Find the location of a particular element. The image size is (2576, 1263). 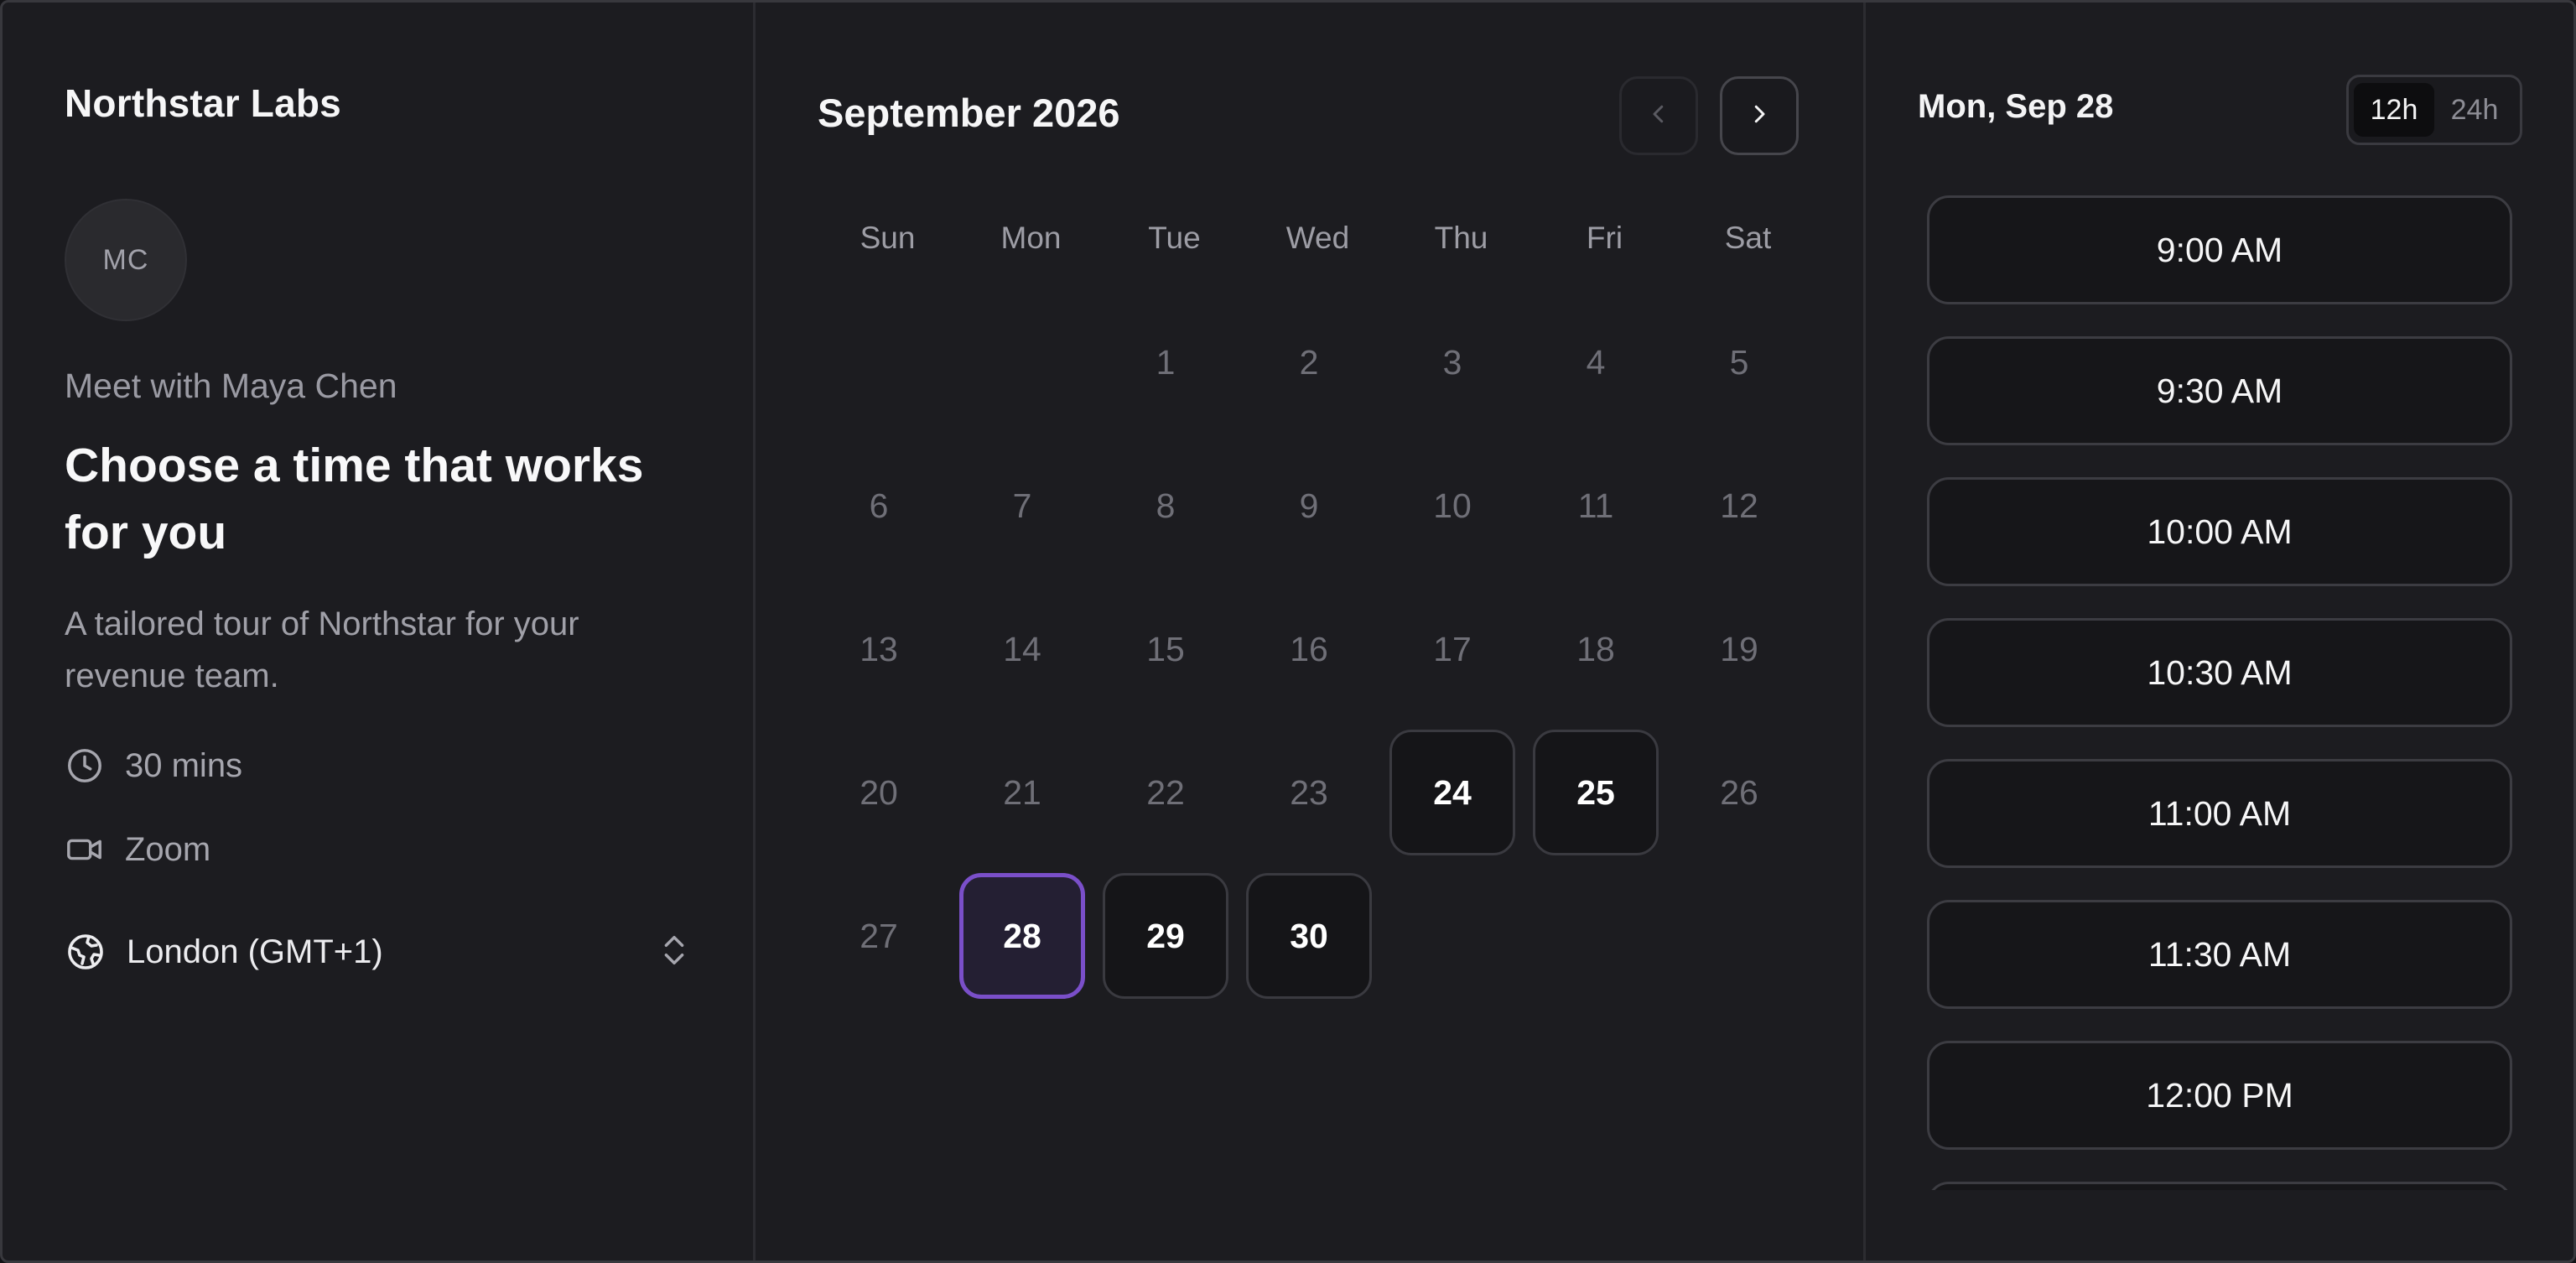

duration-row: 30 mins is located at coordinates (378, 766).